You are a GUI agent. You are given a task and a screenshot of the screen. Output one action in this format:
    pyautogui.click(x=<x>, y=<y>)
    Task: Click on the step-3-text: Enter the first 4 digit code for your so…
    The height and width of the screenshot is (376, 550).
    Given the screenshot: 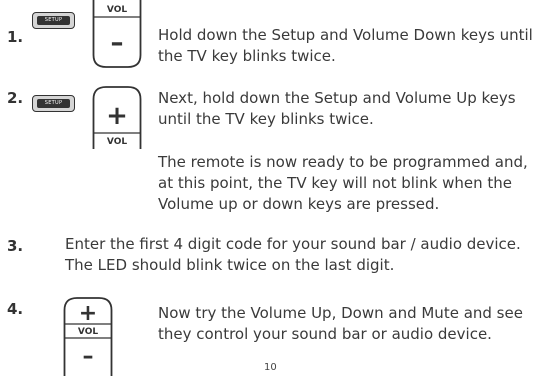 What is the action you would take?
    pyautogui.click(x=293, y=254)
    